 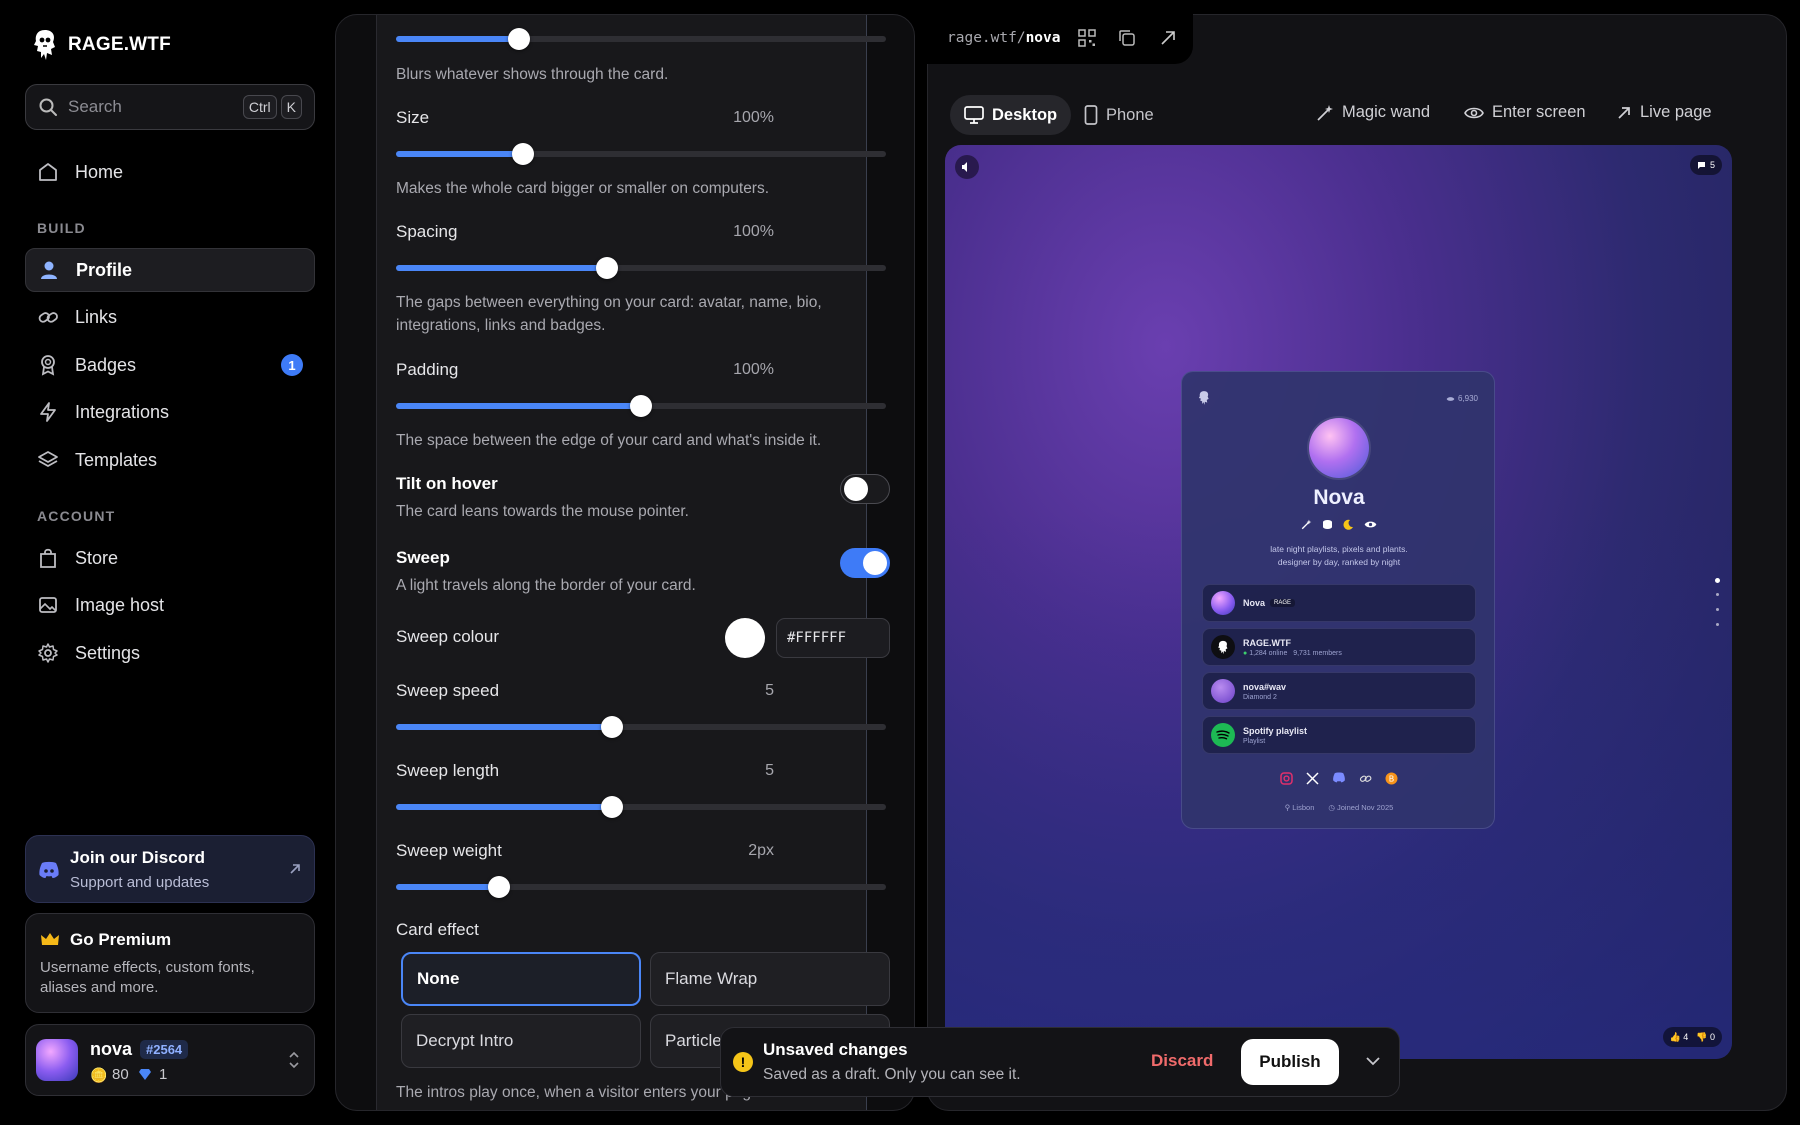 I want to click on unsaved-subtitle: Saved as a draft. Only you can see it., so click(x=892, y=1074).